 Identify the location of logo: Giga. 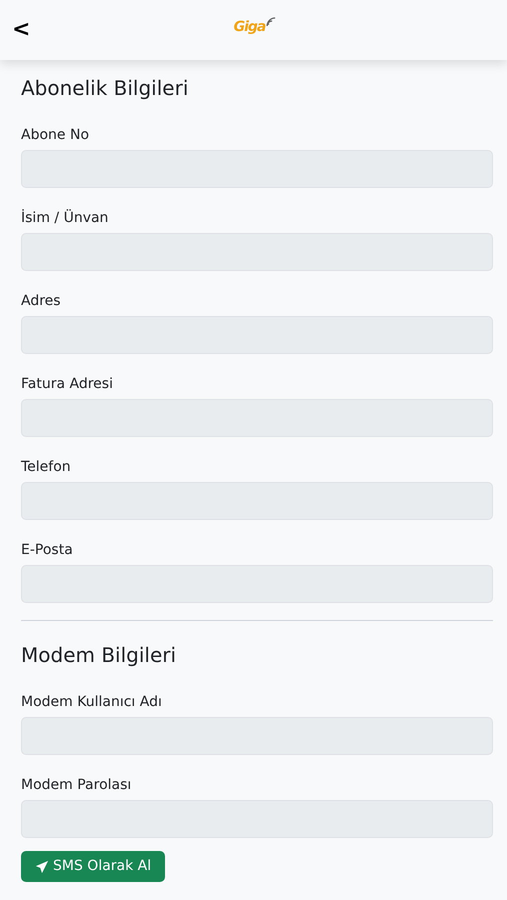
(254, 27).